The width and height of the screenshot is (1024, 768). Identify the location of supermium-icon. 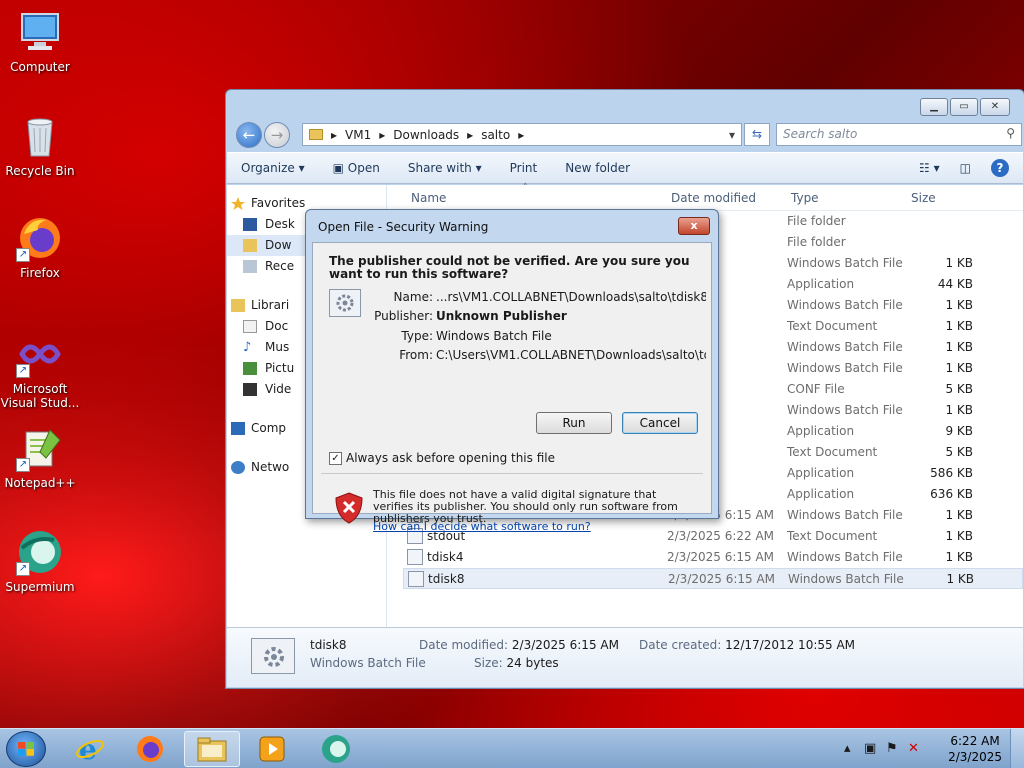
(336, 749).